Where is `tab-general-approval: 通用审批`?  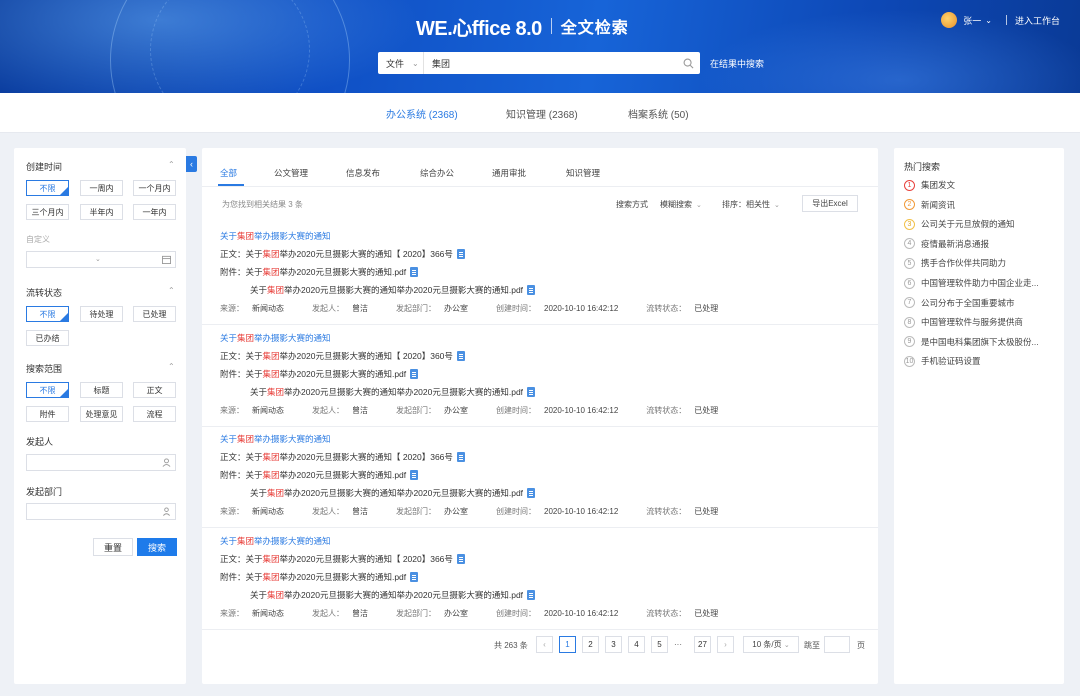
tab-general-approval: 通用审批 is located at coordinates (509, 173).